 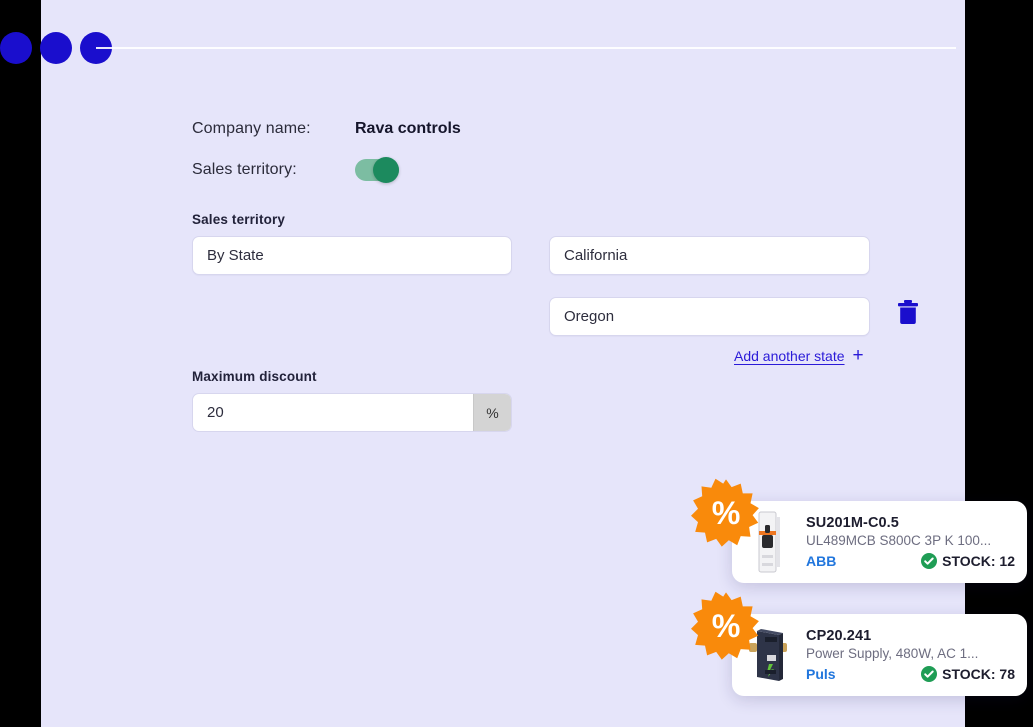 What do you see at coordinates (821, 561) in the screenshot?
I see `product-brand: ABB` at bounding box center [821, 561].